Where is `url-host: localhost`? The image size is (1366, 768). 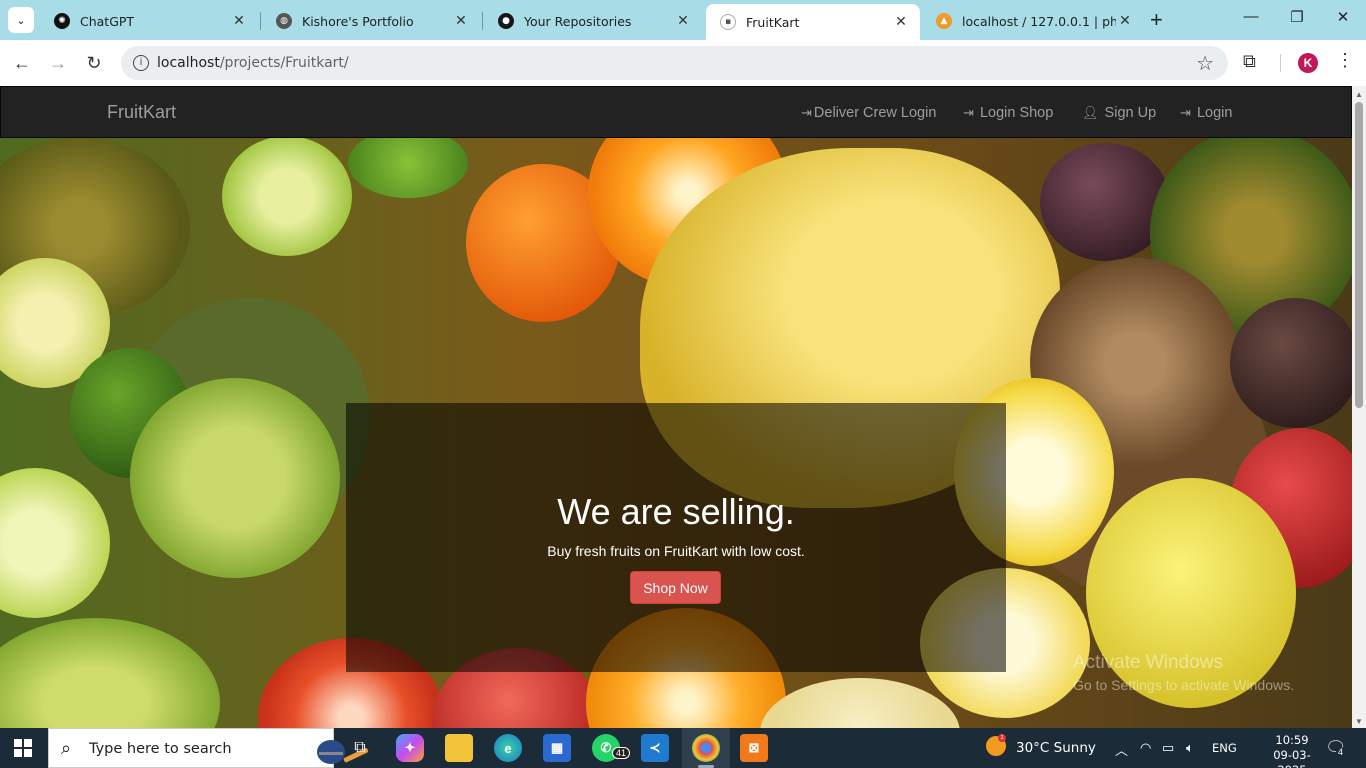 url-host: localhost is located at coordinates (188, 63).